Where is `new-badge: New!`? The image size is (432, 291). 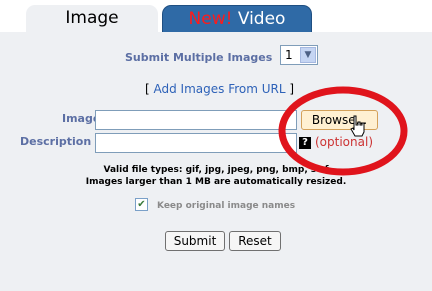
new-badge: New! is located at coordinates (210, 19).